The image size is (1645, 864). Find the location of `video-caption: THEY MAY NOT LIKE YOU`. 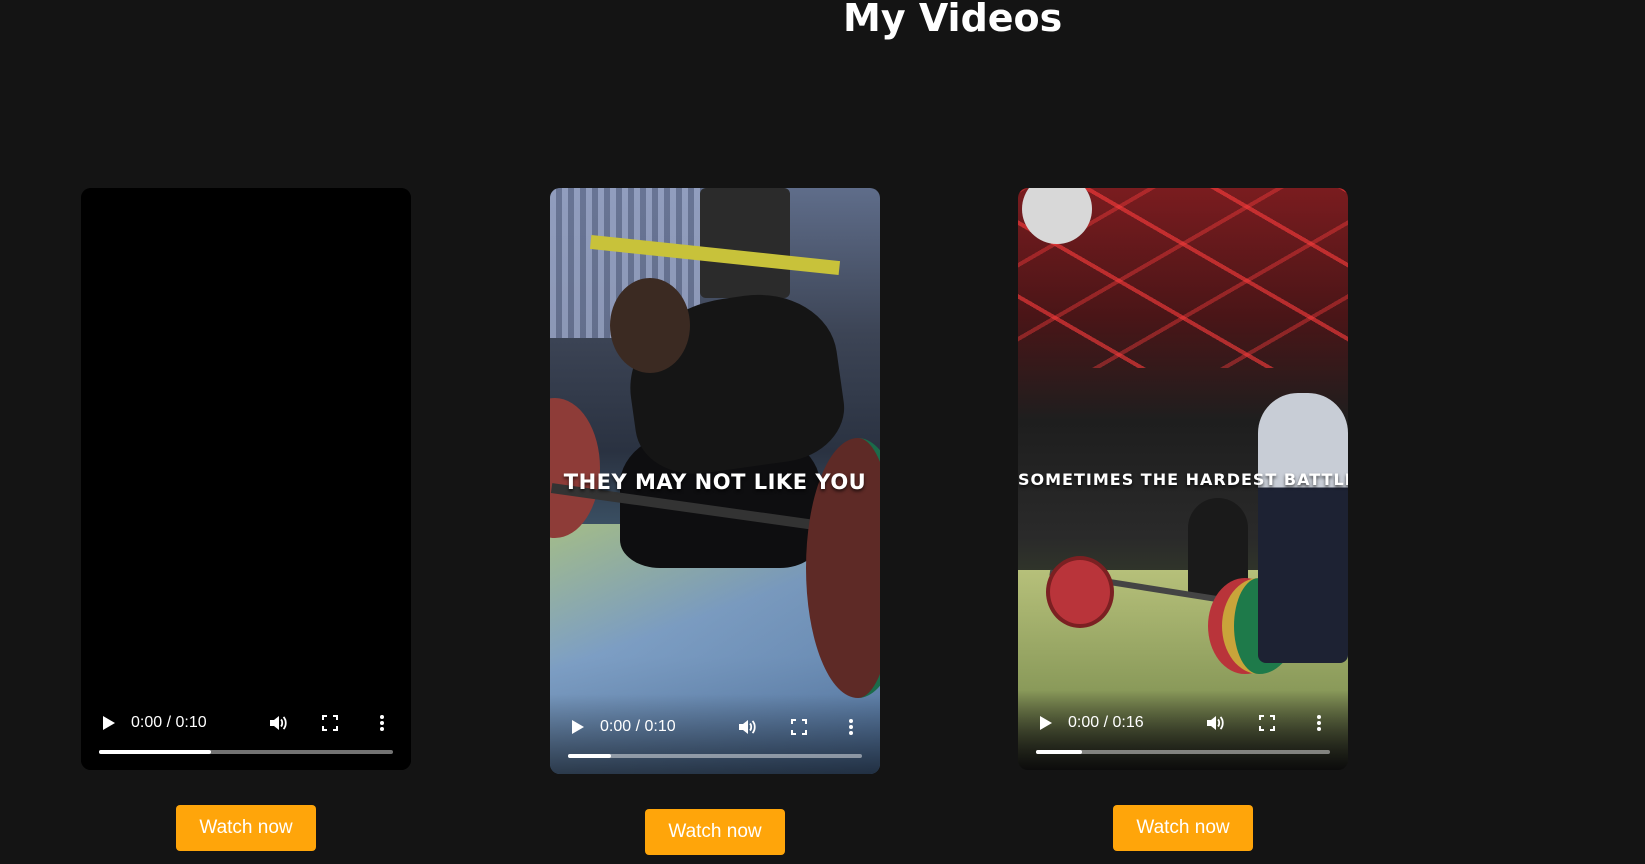

video-caption: THEY MAY NOT LIKE YOU is located at coordinates (715, 482).